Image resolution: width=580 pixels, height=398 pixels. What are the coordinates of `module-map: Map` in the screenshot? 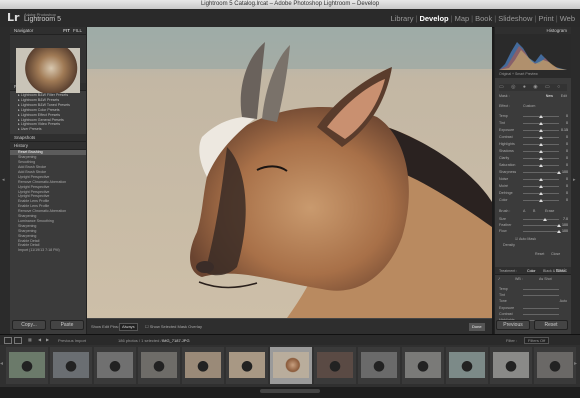 It's located at (462, 18).